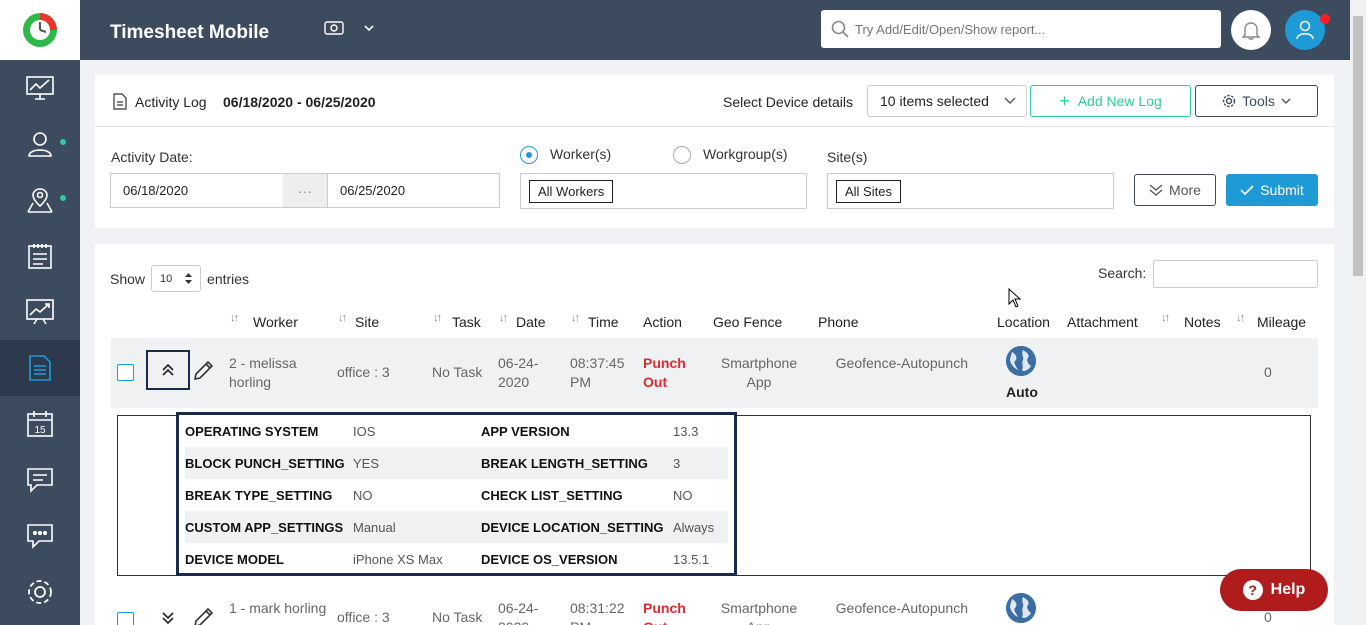 This screenshot has height=625, width=1366. Describe the element at coordinates (747, 322) in the screenshot. I see `column-header-geofence: Geo Fence` at that location.